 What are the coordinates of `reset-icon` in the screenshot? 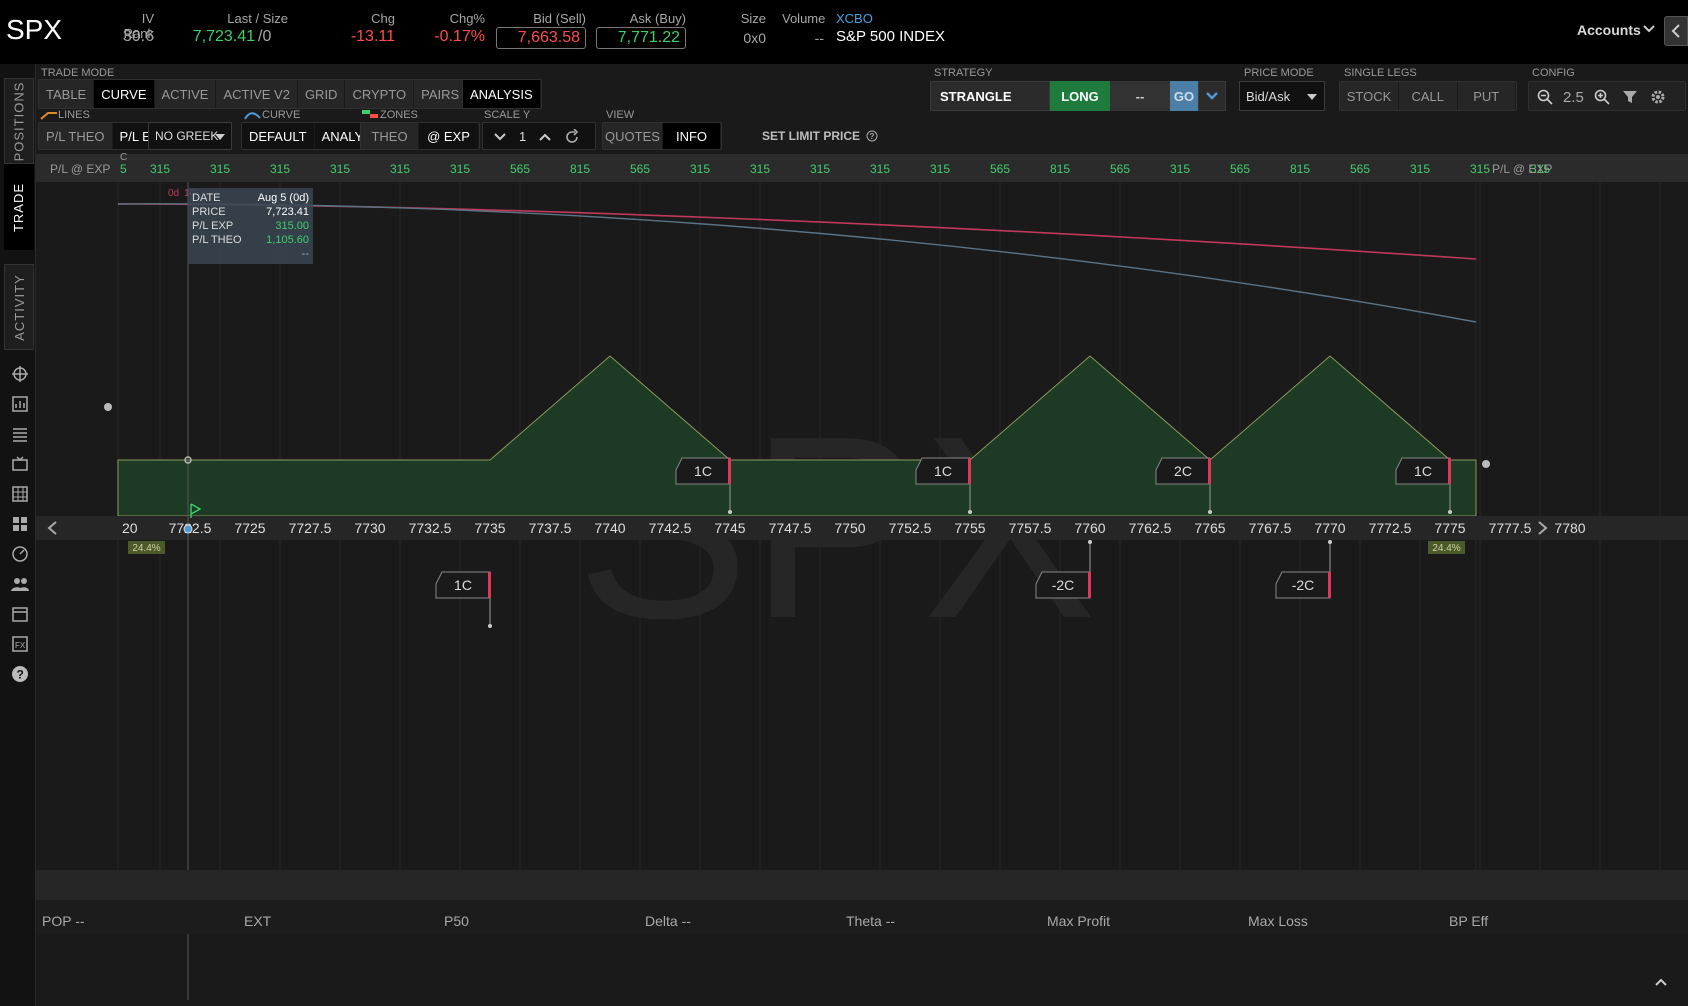 It's located at (572, 137).